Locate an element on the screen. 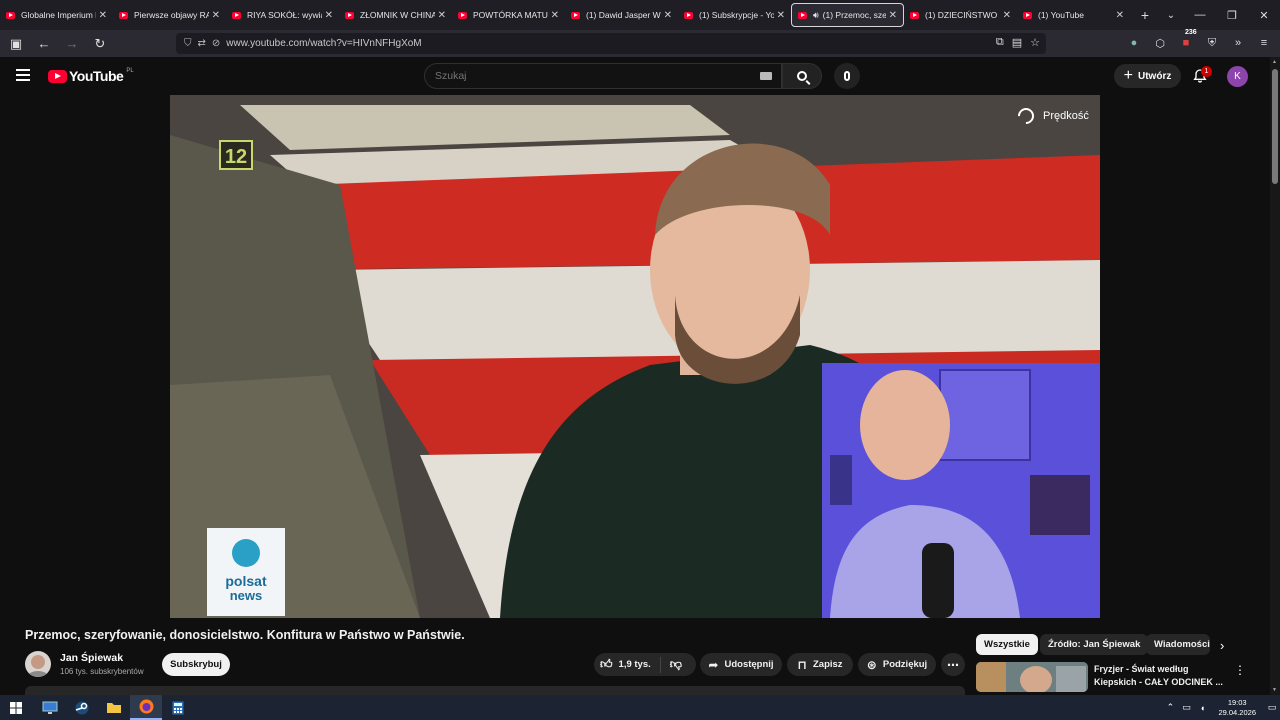 The width and height of the screenshot is (1280, 720). chevron-right-icon: › is located at coordinates (1222, 645).